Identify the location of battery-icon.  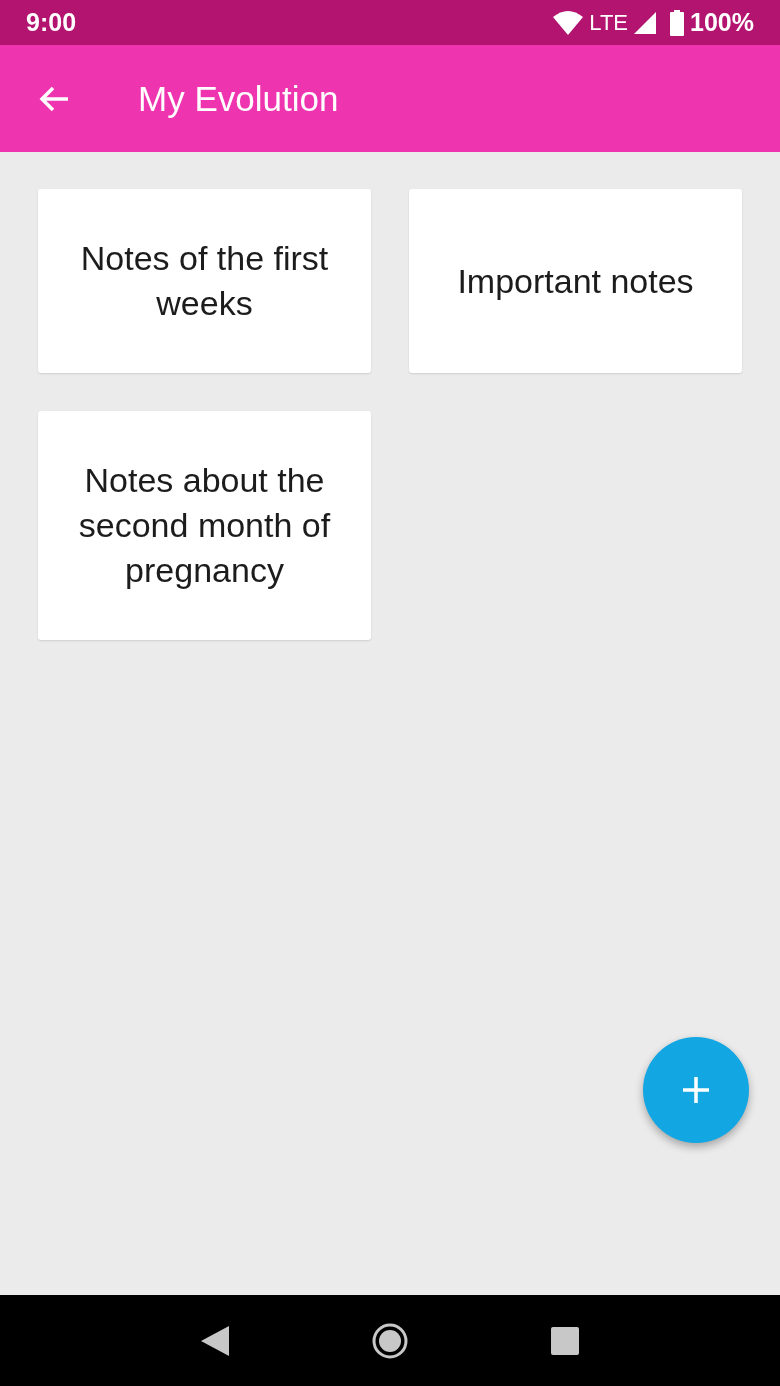
(677, 22).